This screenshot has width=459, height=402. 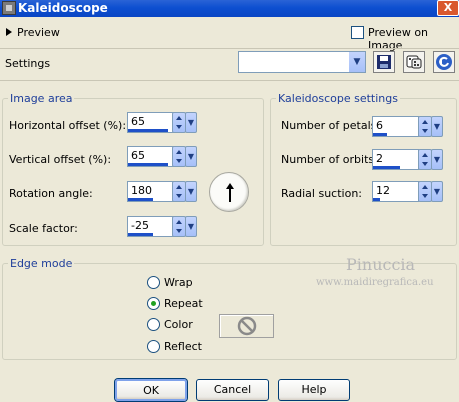 I want to click on orbits-input: 2, so click(x=395, y=159).